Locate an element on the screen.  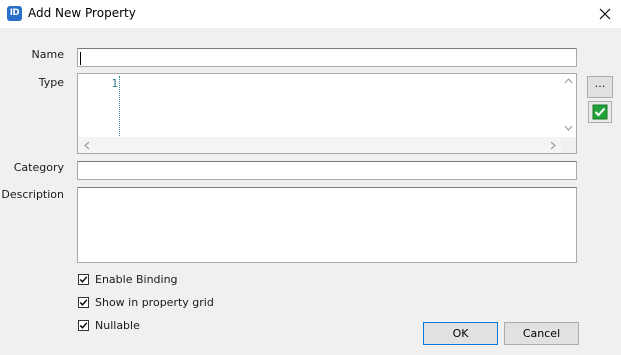
name-field is located at coordinates (327, 57).